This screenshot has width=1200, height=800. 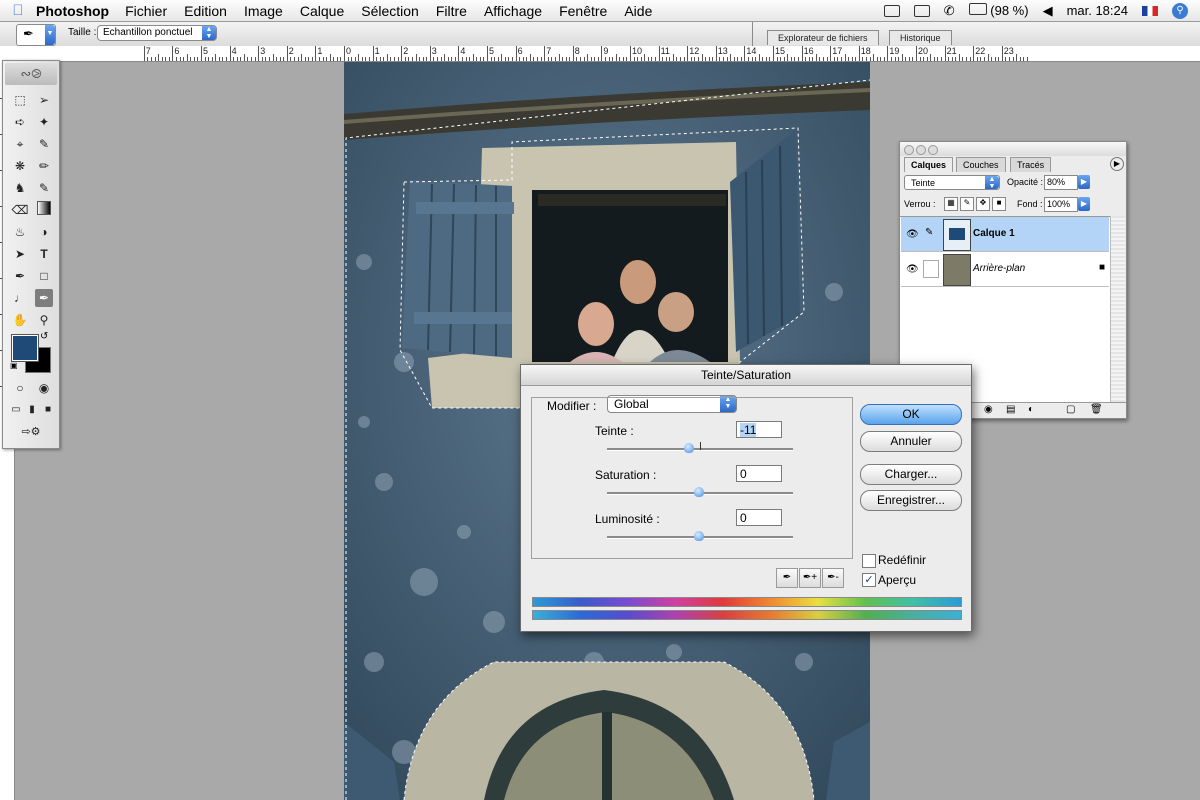 I want to click on shape-tool-icon: □, so click(x=44, y=276).